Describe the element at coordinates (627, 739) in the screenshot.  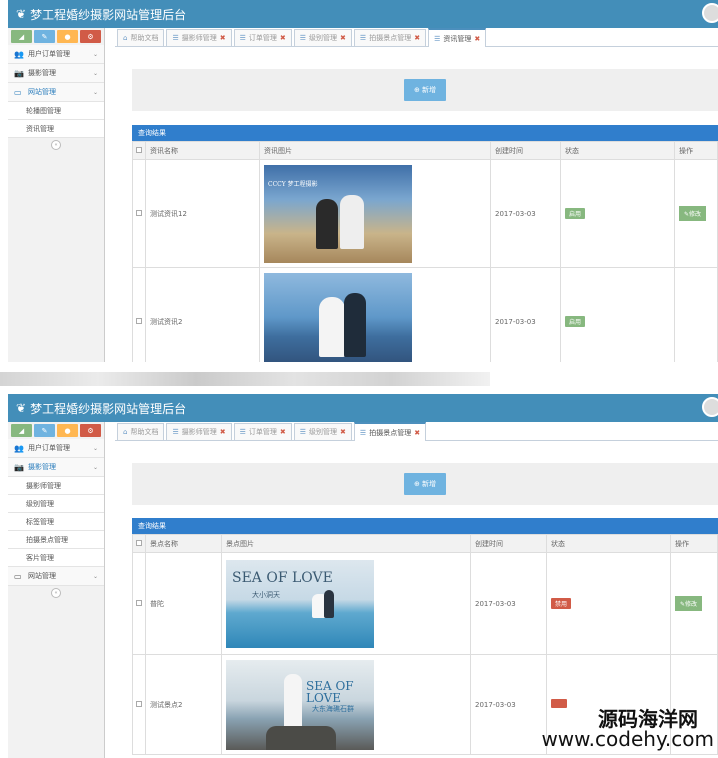
I see `watermark-url: www.codehy.com` at that location.